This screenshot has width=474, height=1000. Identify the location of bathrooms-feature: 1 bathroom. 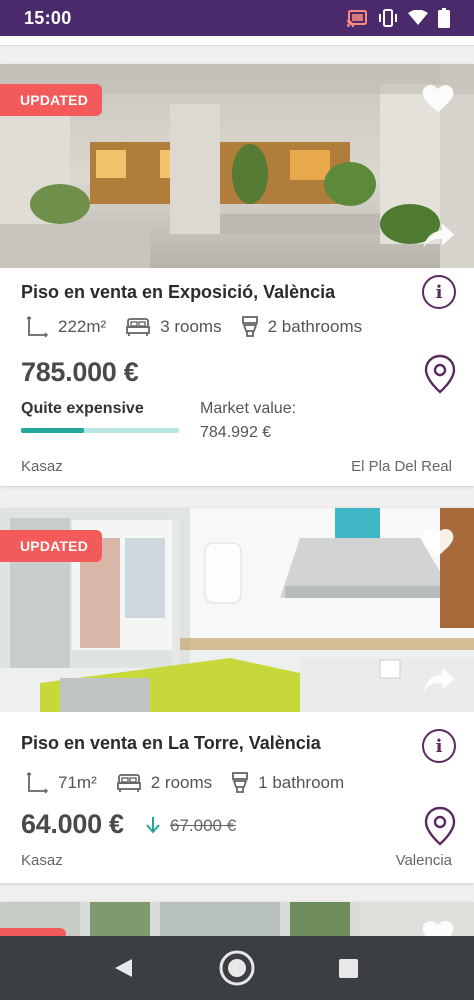
(288, 783).